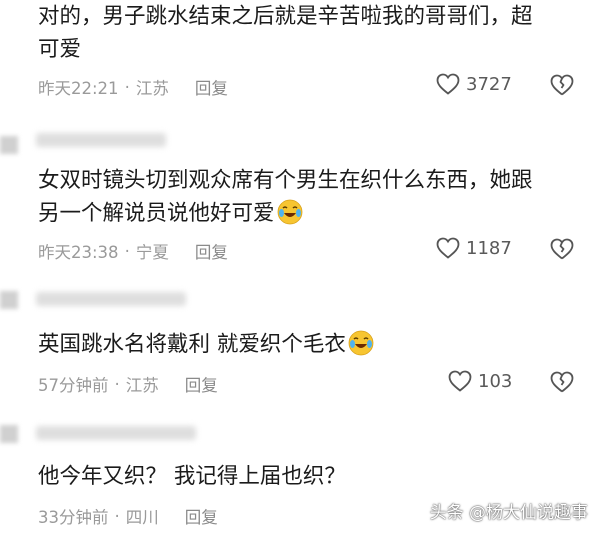 This screenshot has width=600, height=533. Describe the element at coordinates (73, 517) in the screenshot. I see `comment-time: 33分钟前` at that location.